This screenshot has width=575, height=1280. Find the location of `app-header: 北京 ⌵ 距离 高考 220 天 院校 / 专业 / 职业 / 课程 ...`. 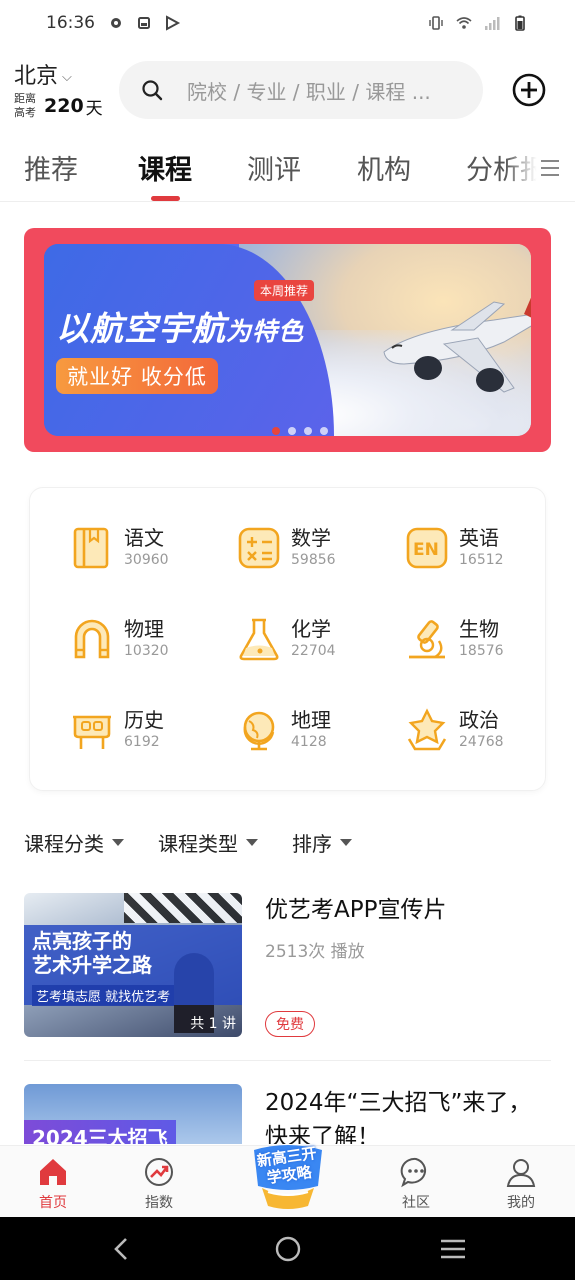

app-header: 北京 ⌵ 距离 高考 220 天 院校 / 专业 / 职业 / 课程 ... is located at coordinates (287, 91).